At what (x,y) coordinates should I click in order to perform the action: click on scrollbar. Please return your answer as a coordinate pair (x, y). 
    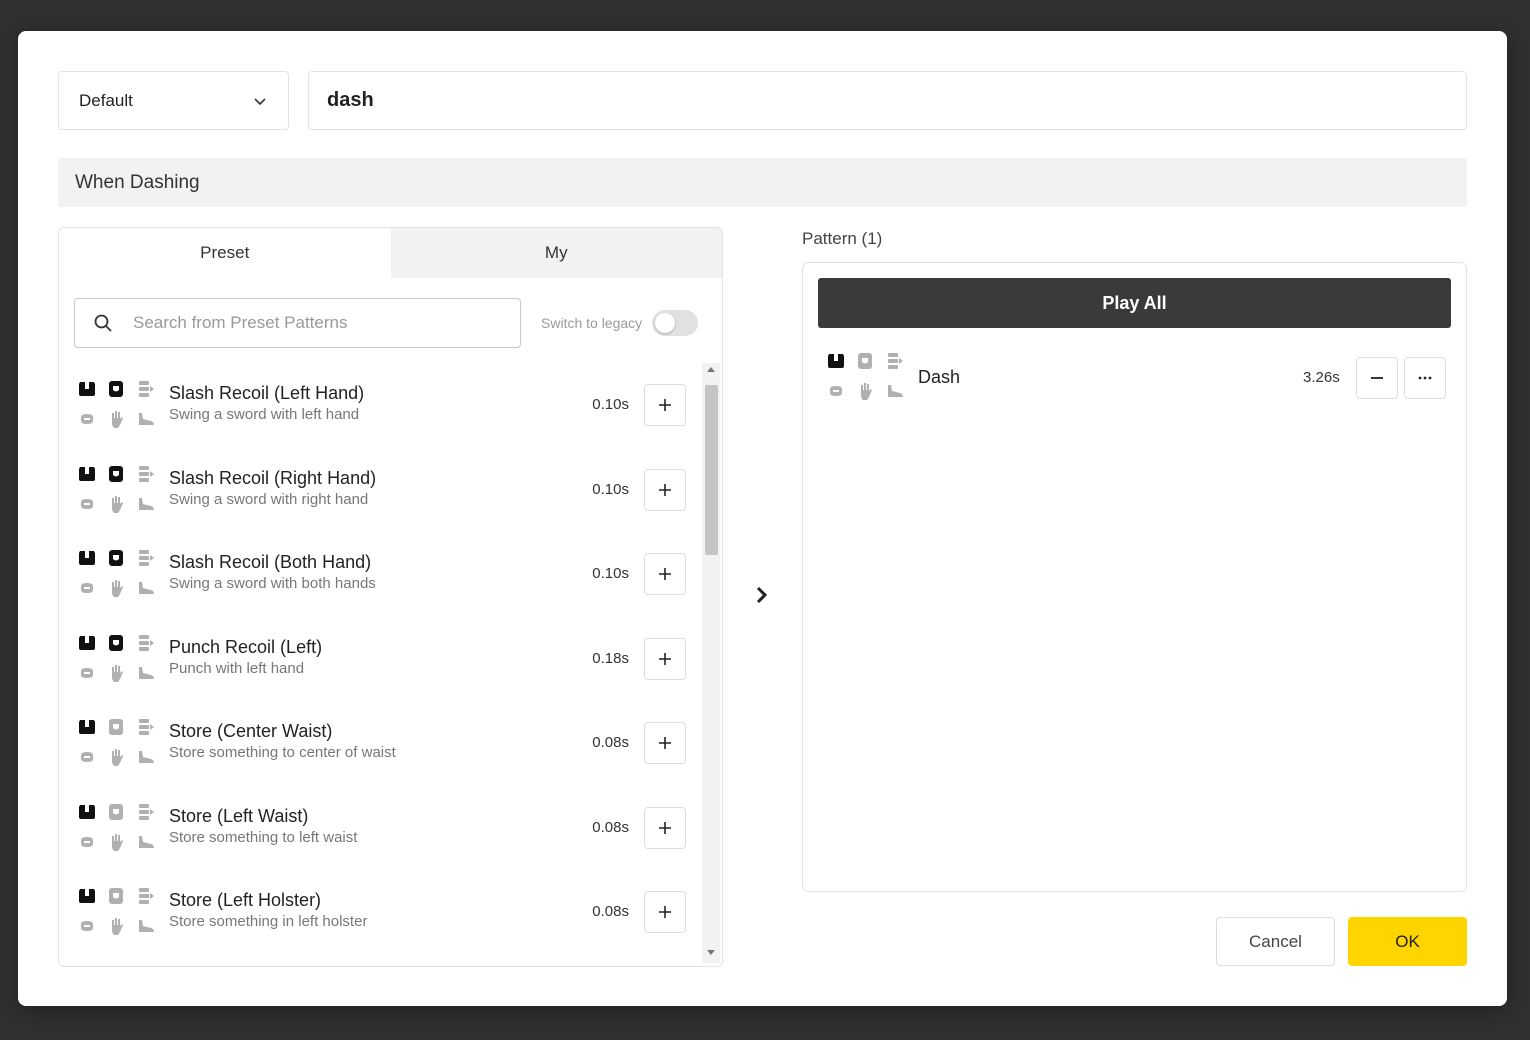
    Looking at the image, I should click on (711, 663).